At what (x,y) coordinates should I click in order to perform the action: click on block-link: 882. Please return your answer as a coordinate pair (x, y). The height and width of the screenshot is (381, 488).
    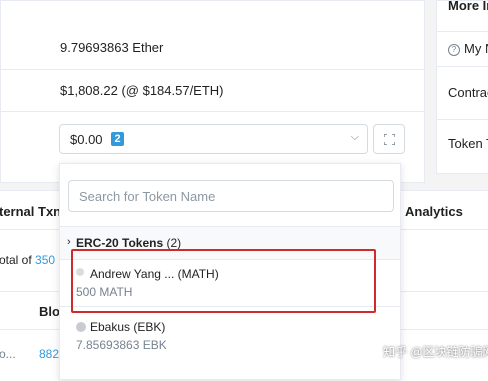
    Looking at the image, I should click on (49, 354).